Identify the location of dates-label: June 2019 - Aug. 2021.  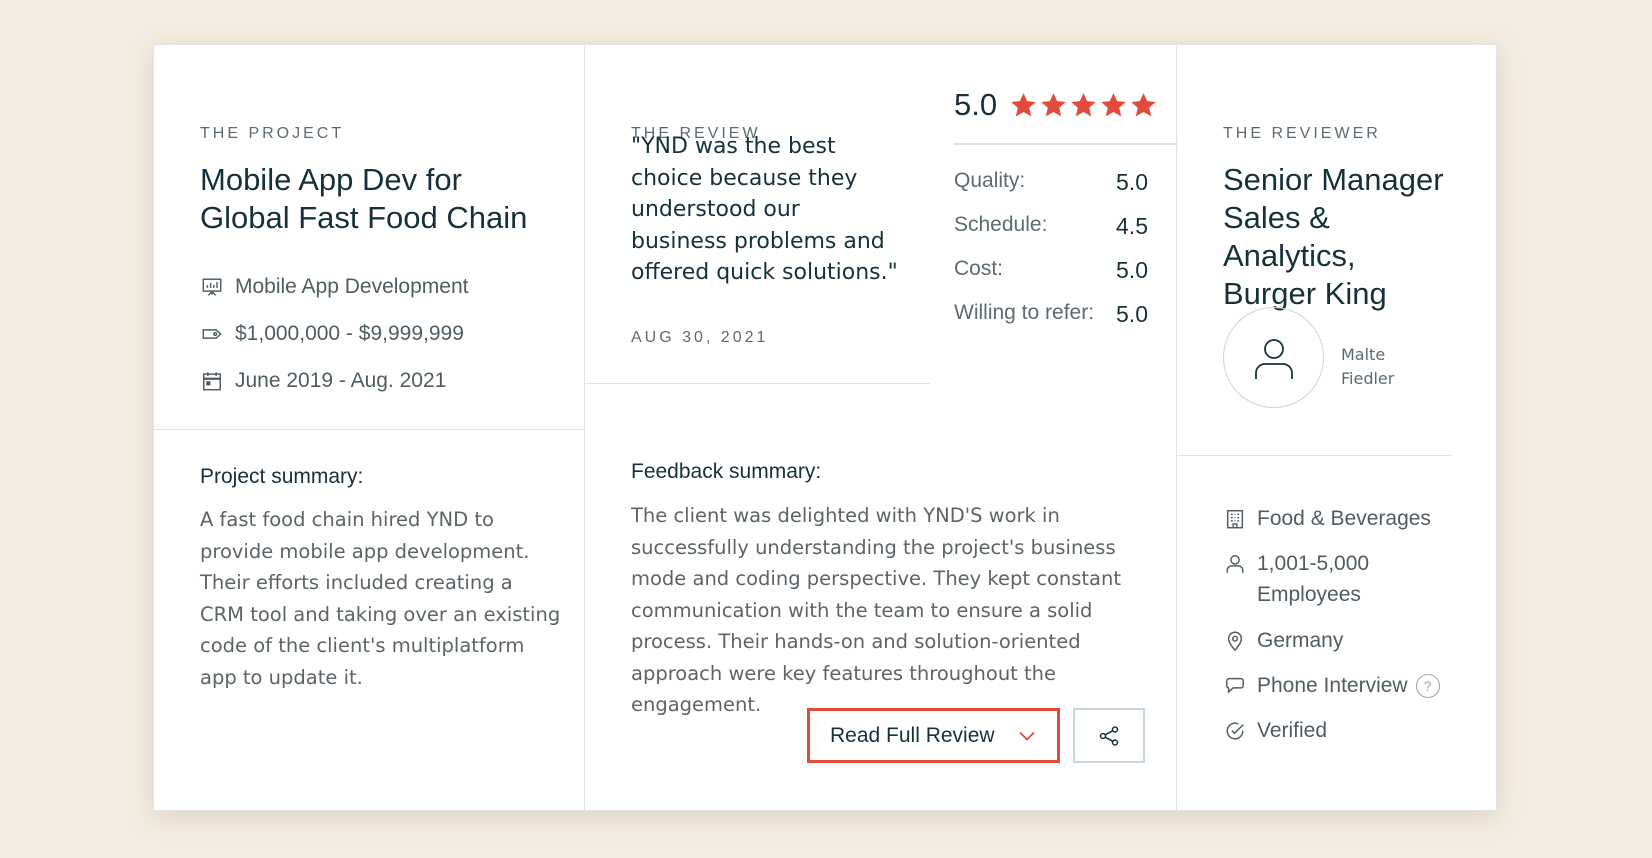
(341, 380).